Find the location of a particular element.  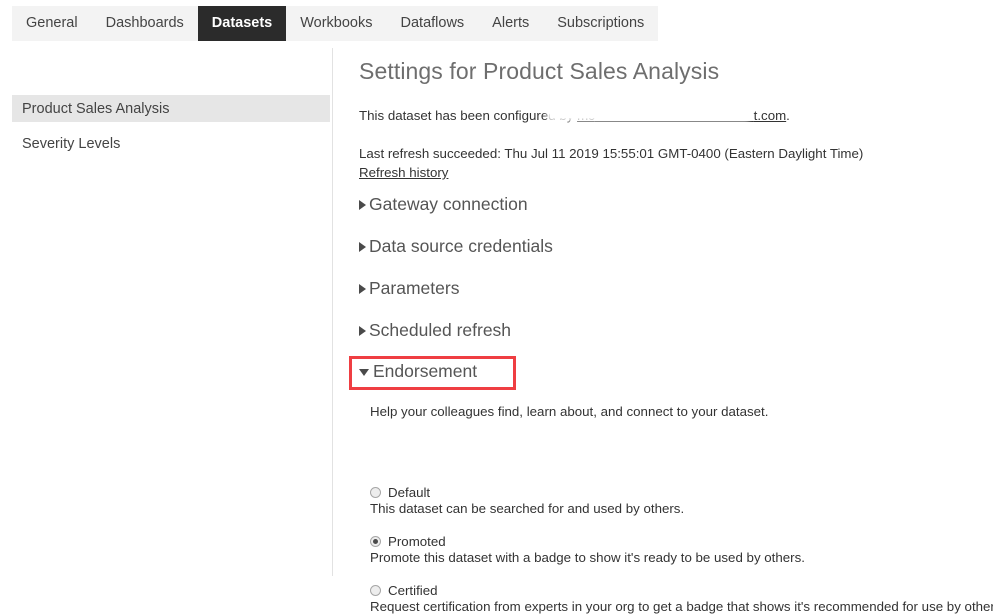

section-parameters: Parameters is located at coordinates (409, 288).